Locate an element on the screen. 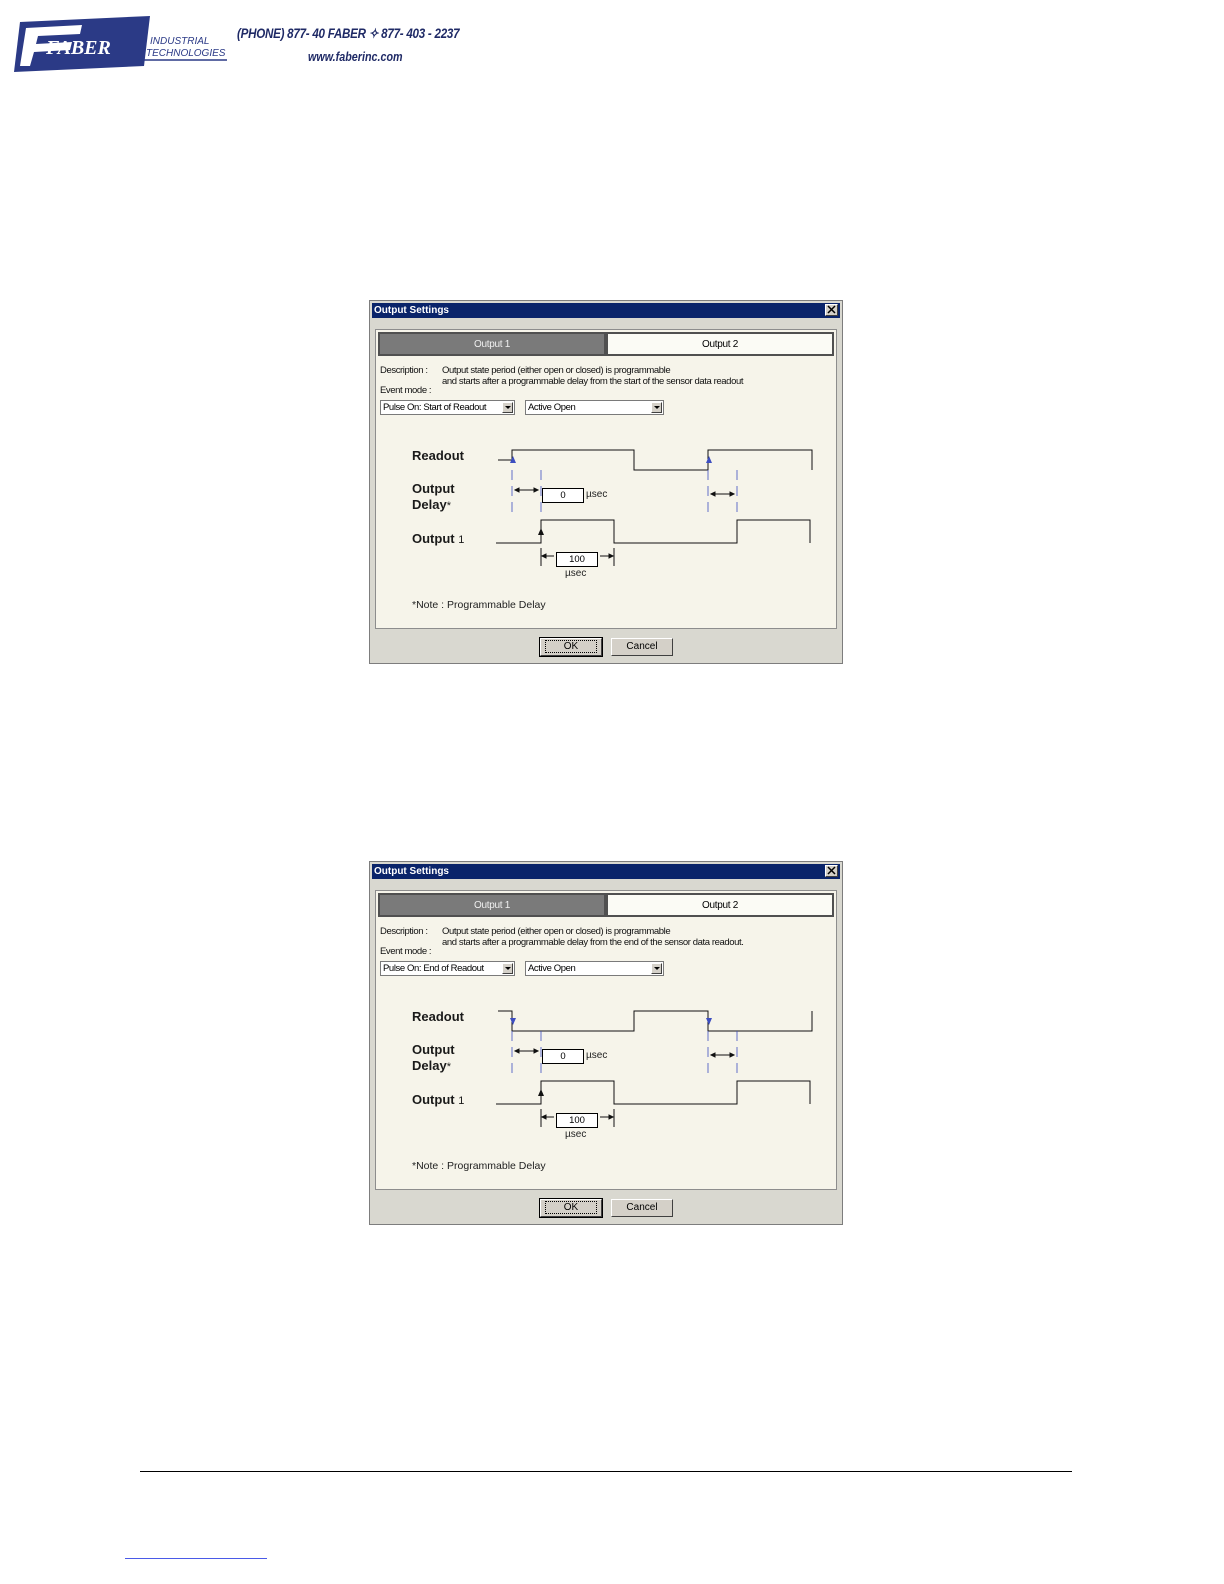  footer-rule is located at coordinates (606, 1471).